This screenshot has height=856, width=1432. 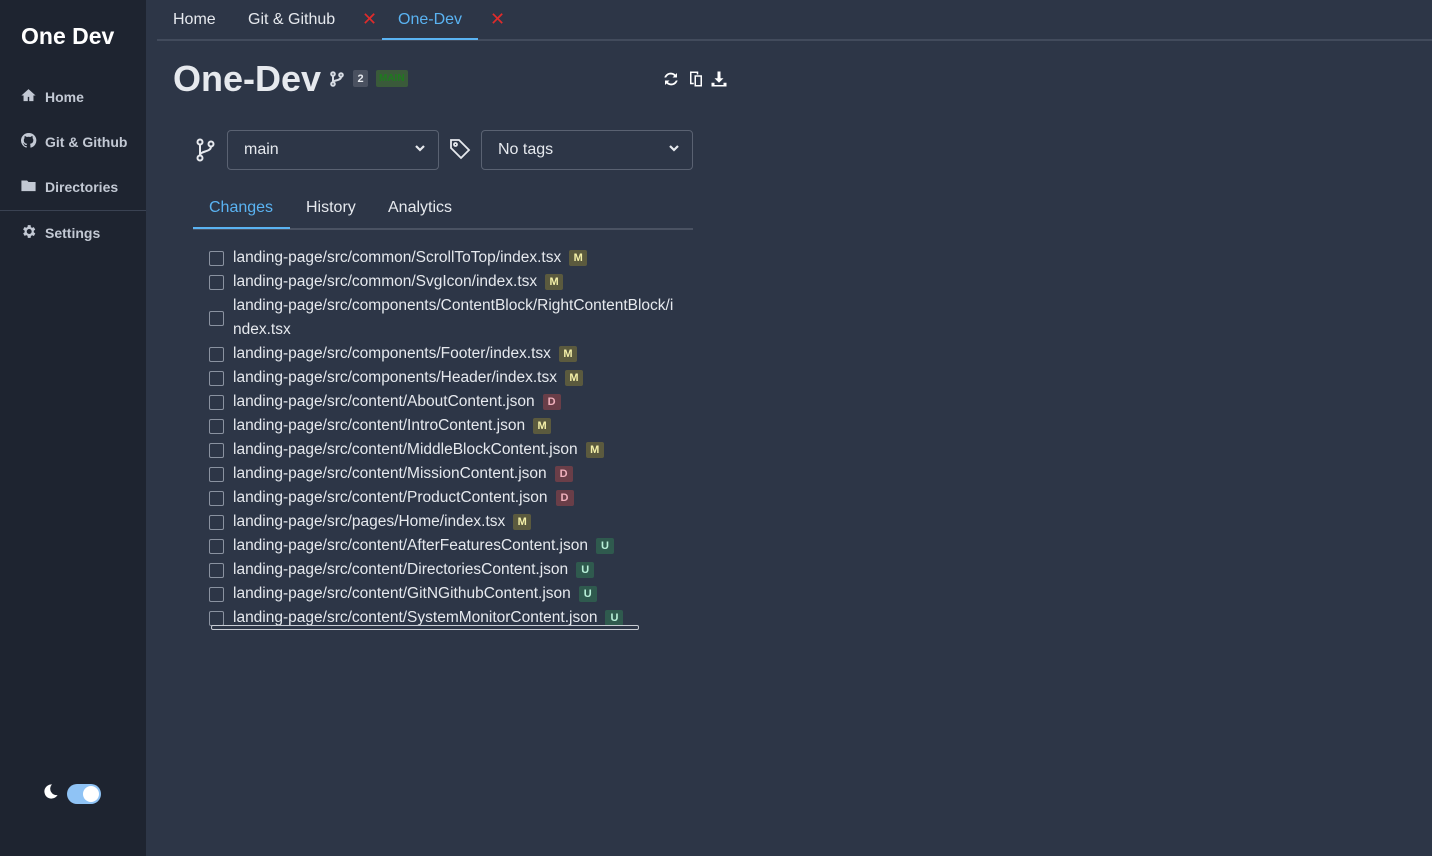 I want to click on dark-mode-toggle, so click(x=84, y=794).